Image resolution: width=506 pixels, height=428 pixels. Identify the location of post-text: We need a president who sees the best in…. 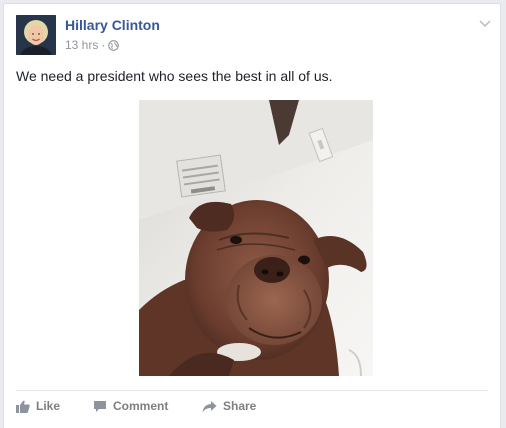
(174, 76).